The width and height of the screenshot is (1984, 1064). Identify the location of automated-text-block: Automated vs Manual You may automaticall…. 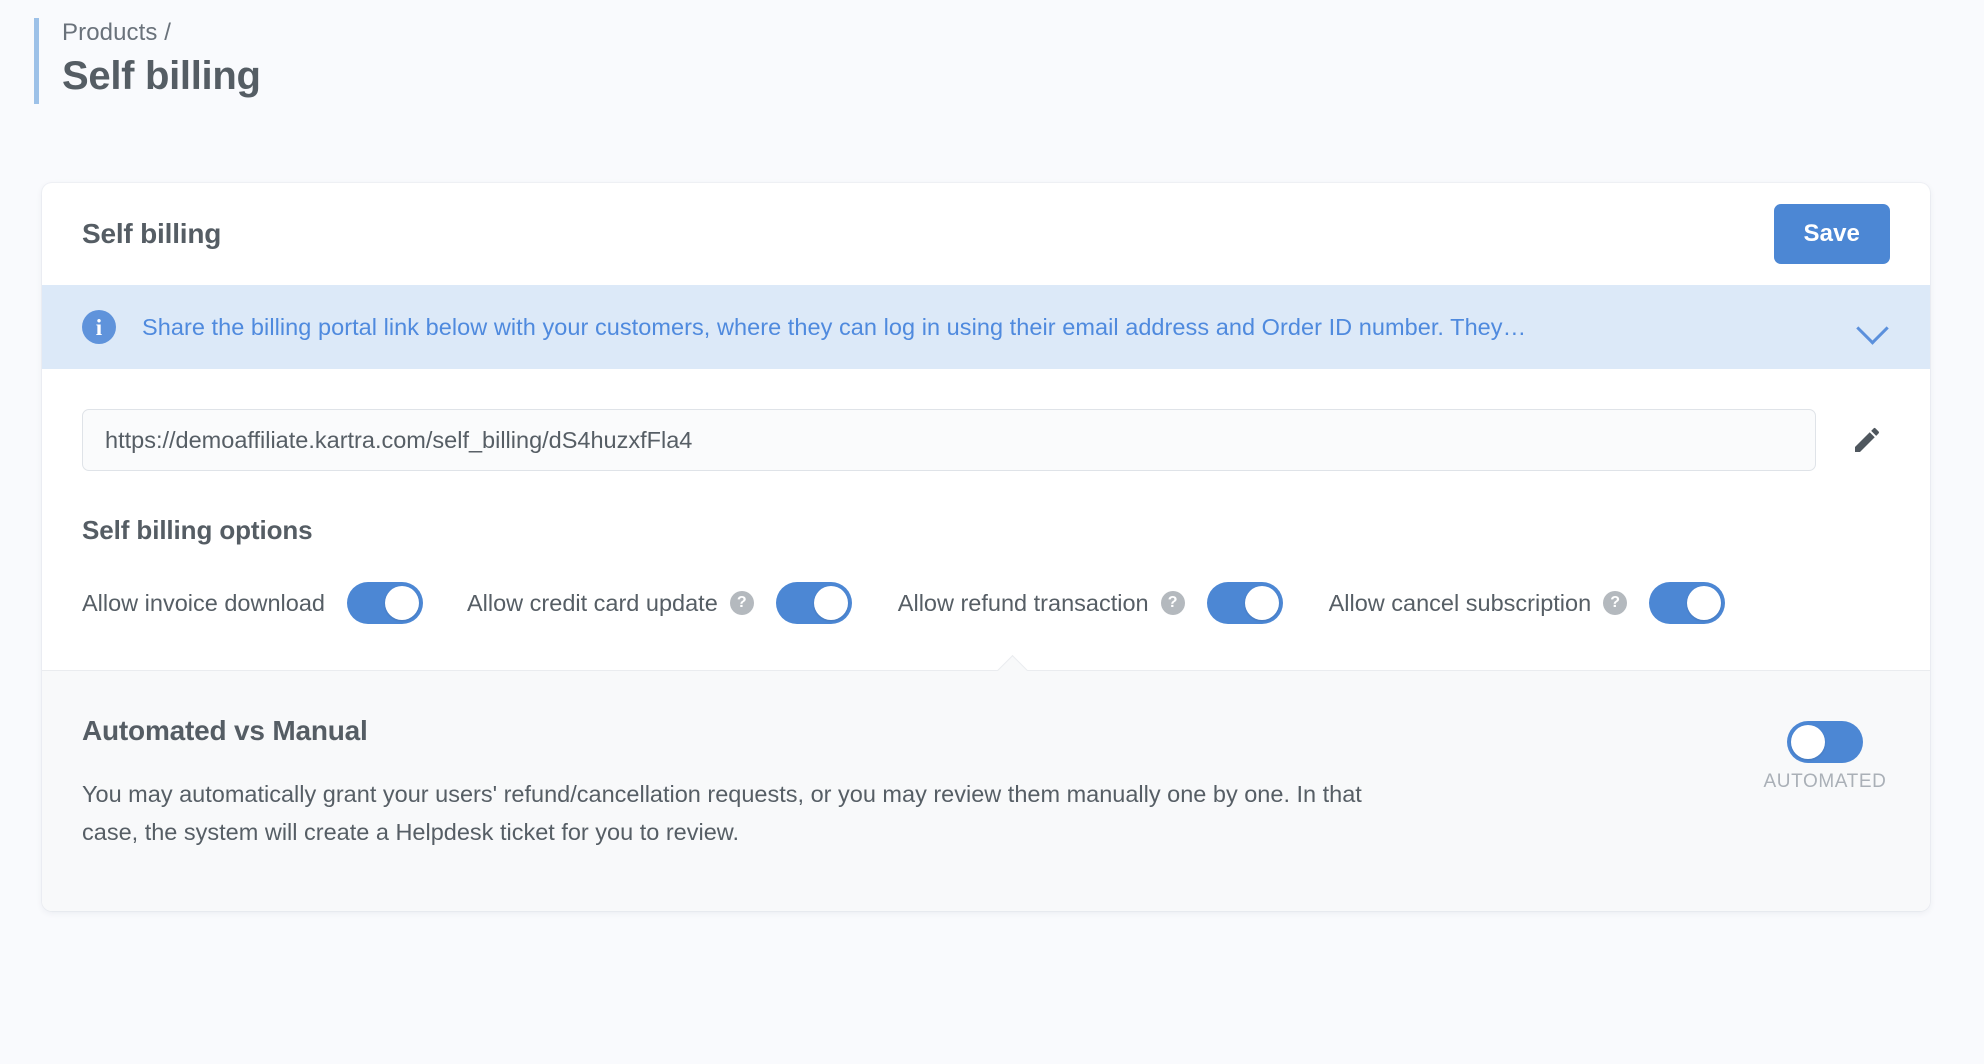
(921, 783).